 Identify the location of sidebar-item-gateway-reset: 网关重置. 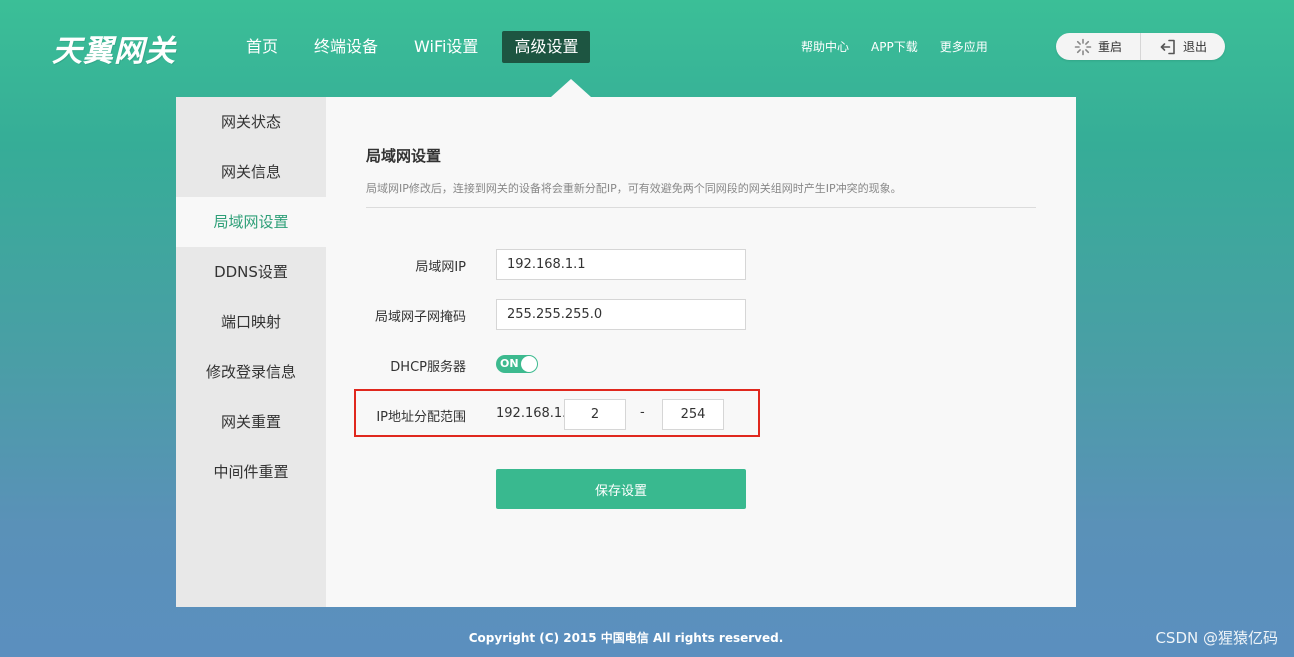
(251, 422).